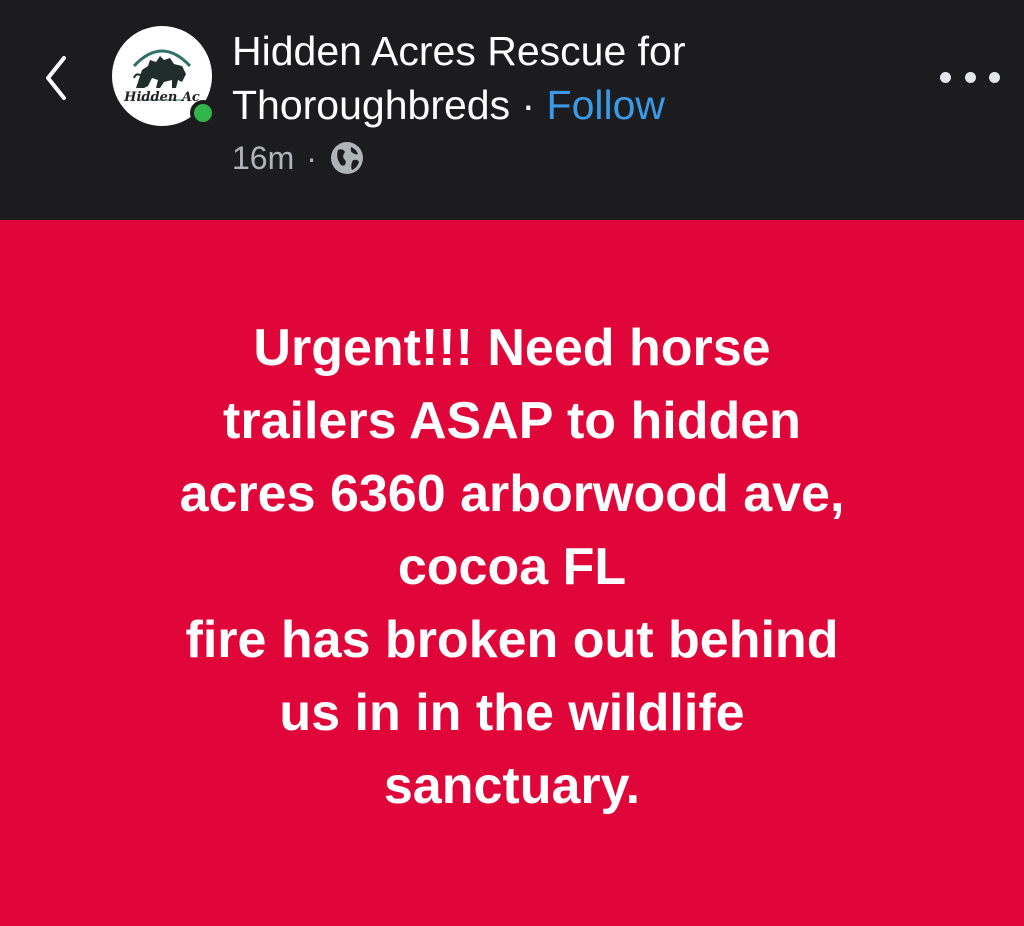  I want to click on globe-icon, so click(347, 158).